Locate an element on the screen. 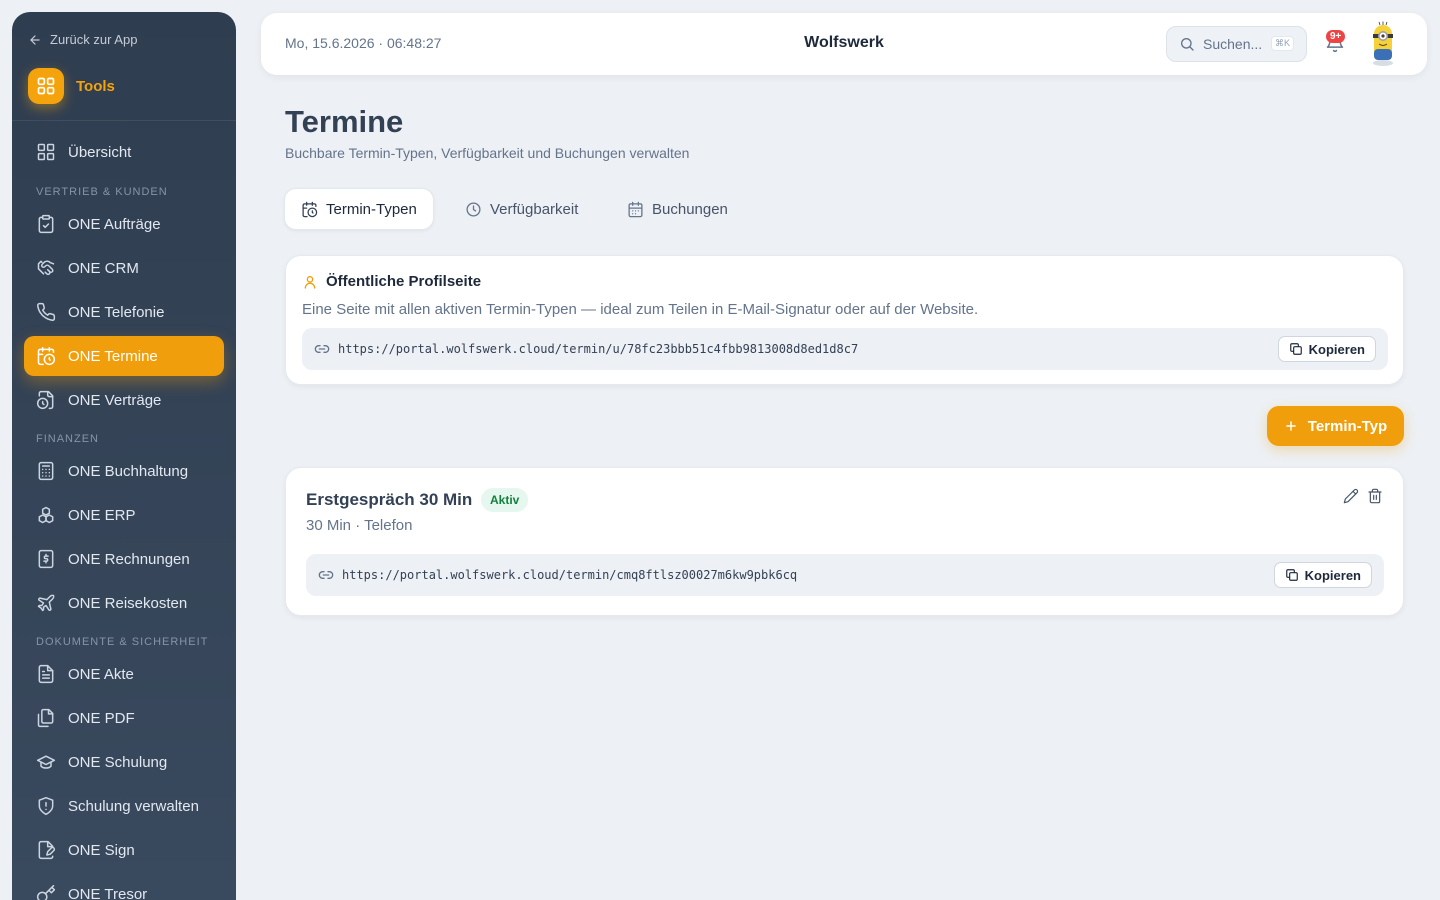 This screenshot has height=900, width=1440. termin-typ-name: Erstgespräch 30 Min is located at coordinates (389, 499).